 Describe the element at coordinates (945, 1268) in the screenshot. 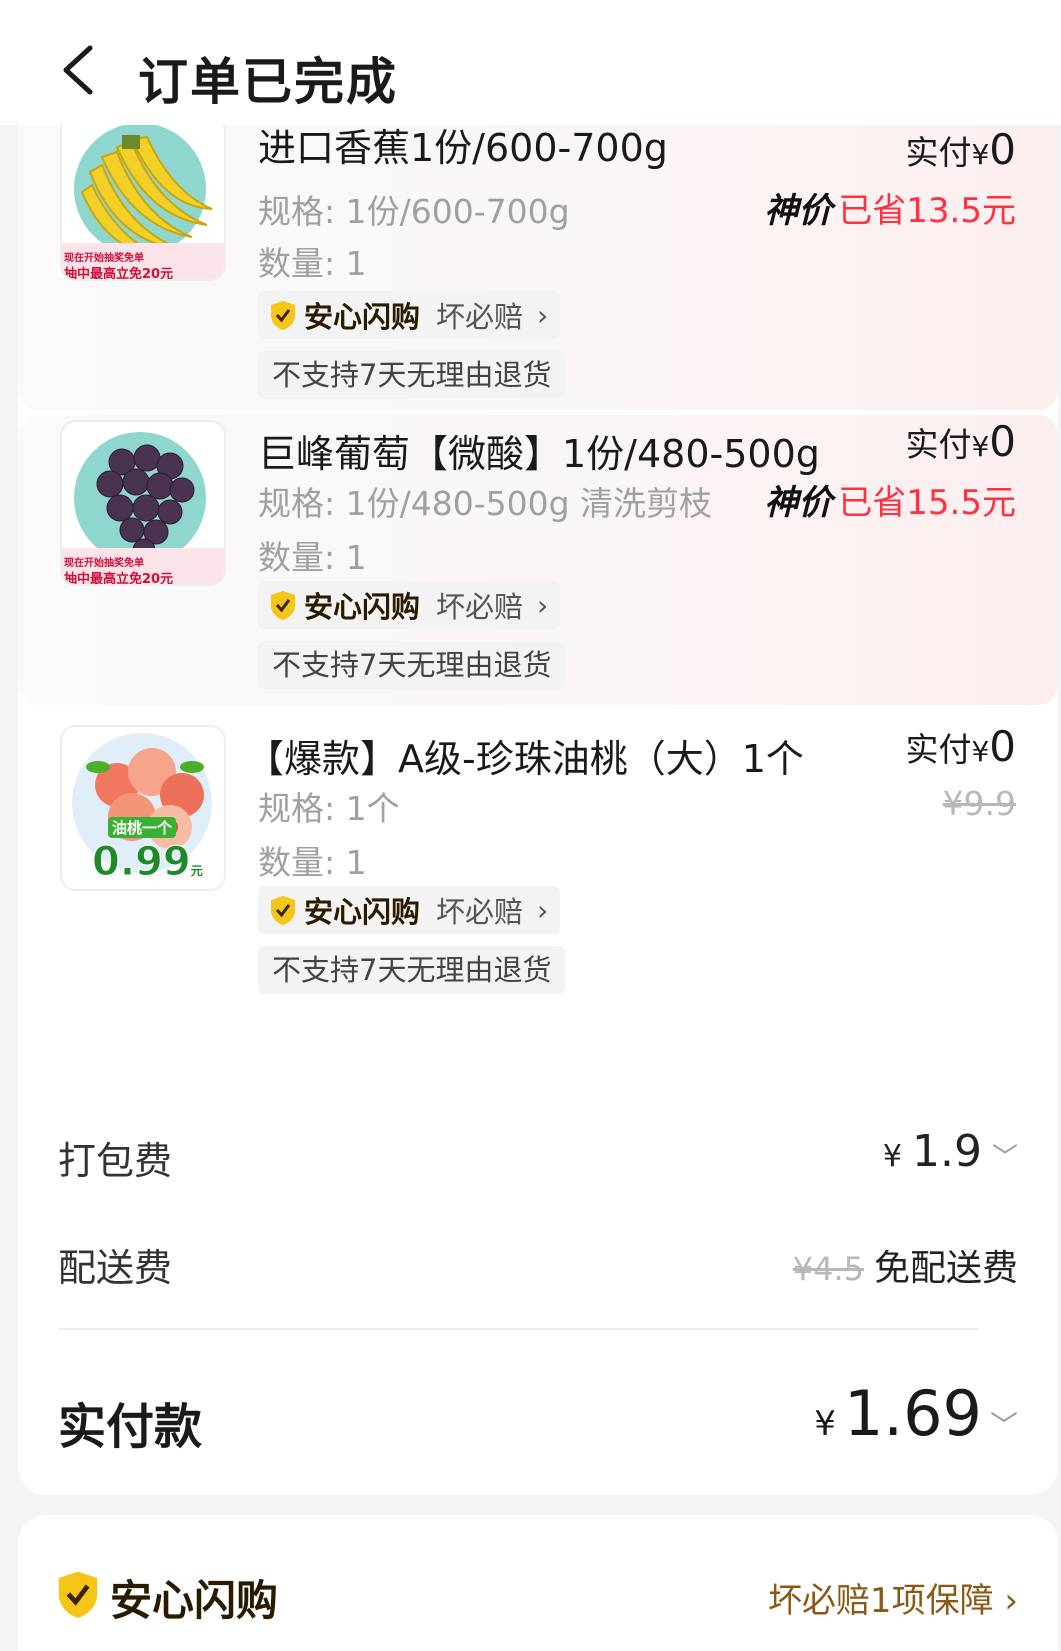

I see `delivery-fee-free: 免配送费` at that location.